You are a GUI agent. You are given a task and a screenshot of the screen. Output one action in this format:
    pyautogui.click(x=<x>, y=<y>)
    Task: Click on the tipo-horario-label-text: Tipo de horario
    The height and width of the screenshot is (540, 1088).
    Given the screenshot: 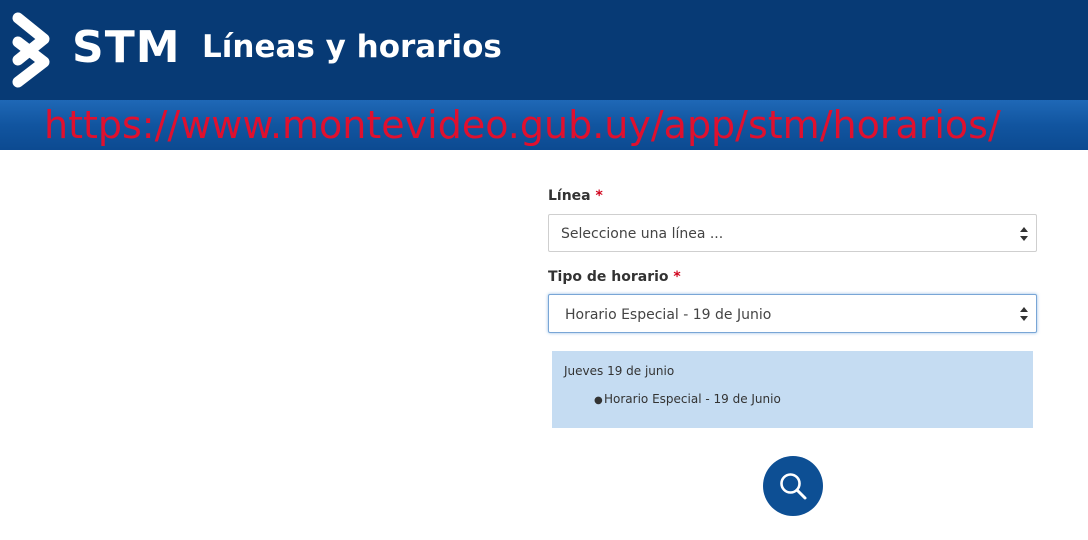 What is the action you would take?
    pyautogui.click(x=608, y=277)
    